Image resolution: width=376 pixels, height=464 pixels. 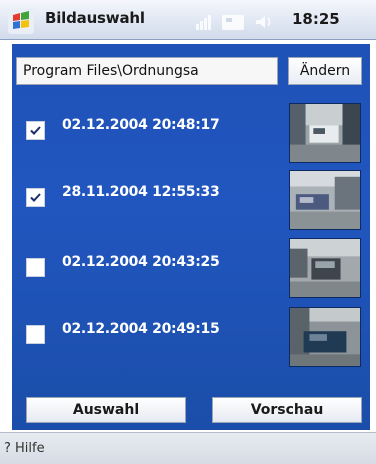 What do you see at coordinates (325, 71) in the screenshot?
I see `change-button: Ändern` at bounding box center [325, 71].